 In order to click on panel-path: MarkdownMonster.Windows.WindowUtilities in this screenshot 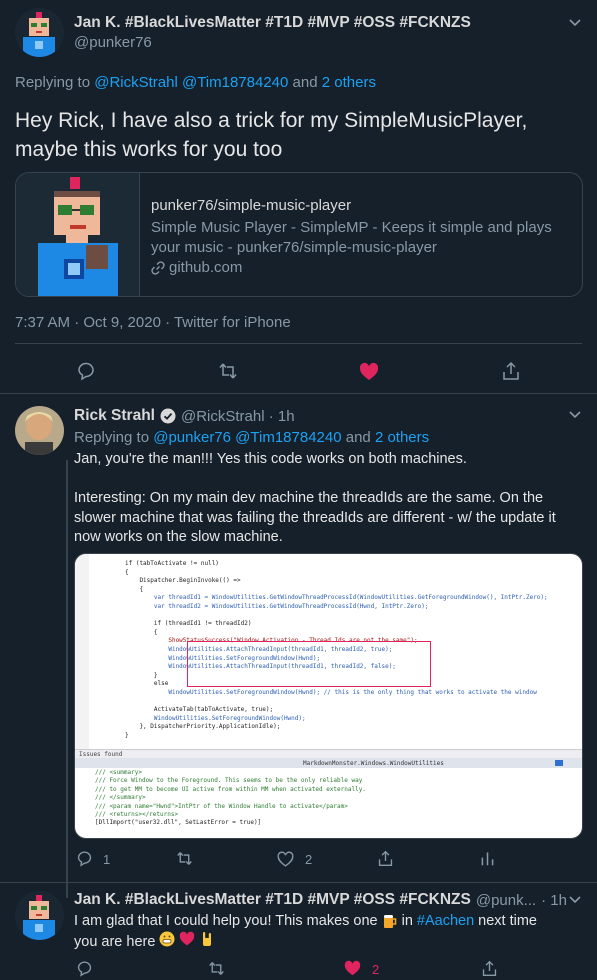, I will do `click(373, 763)`.